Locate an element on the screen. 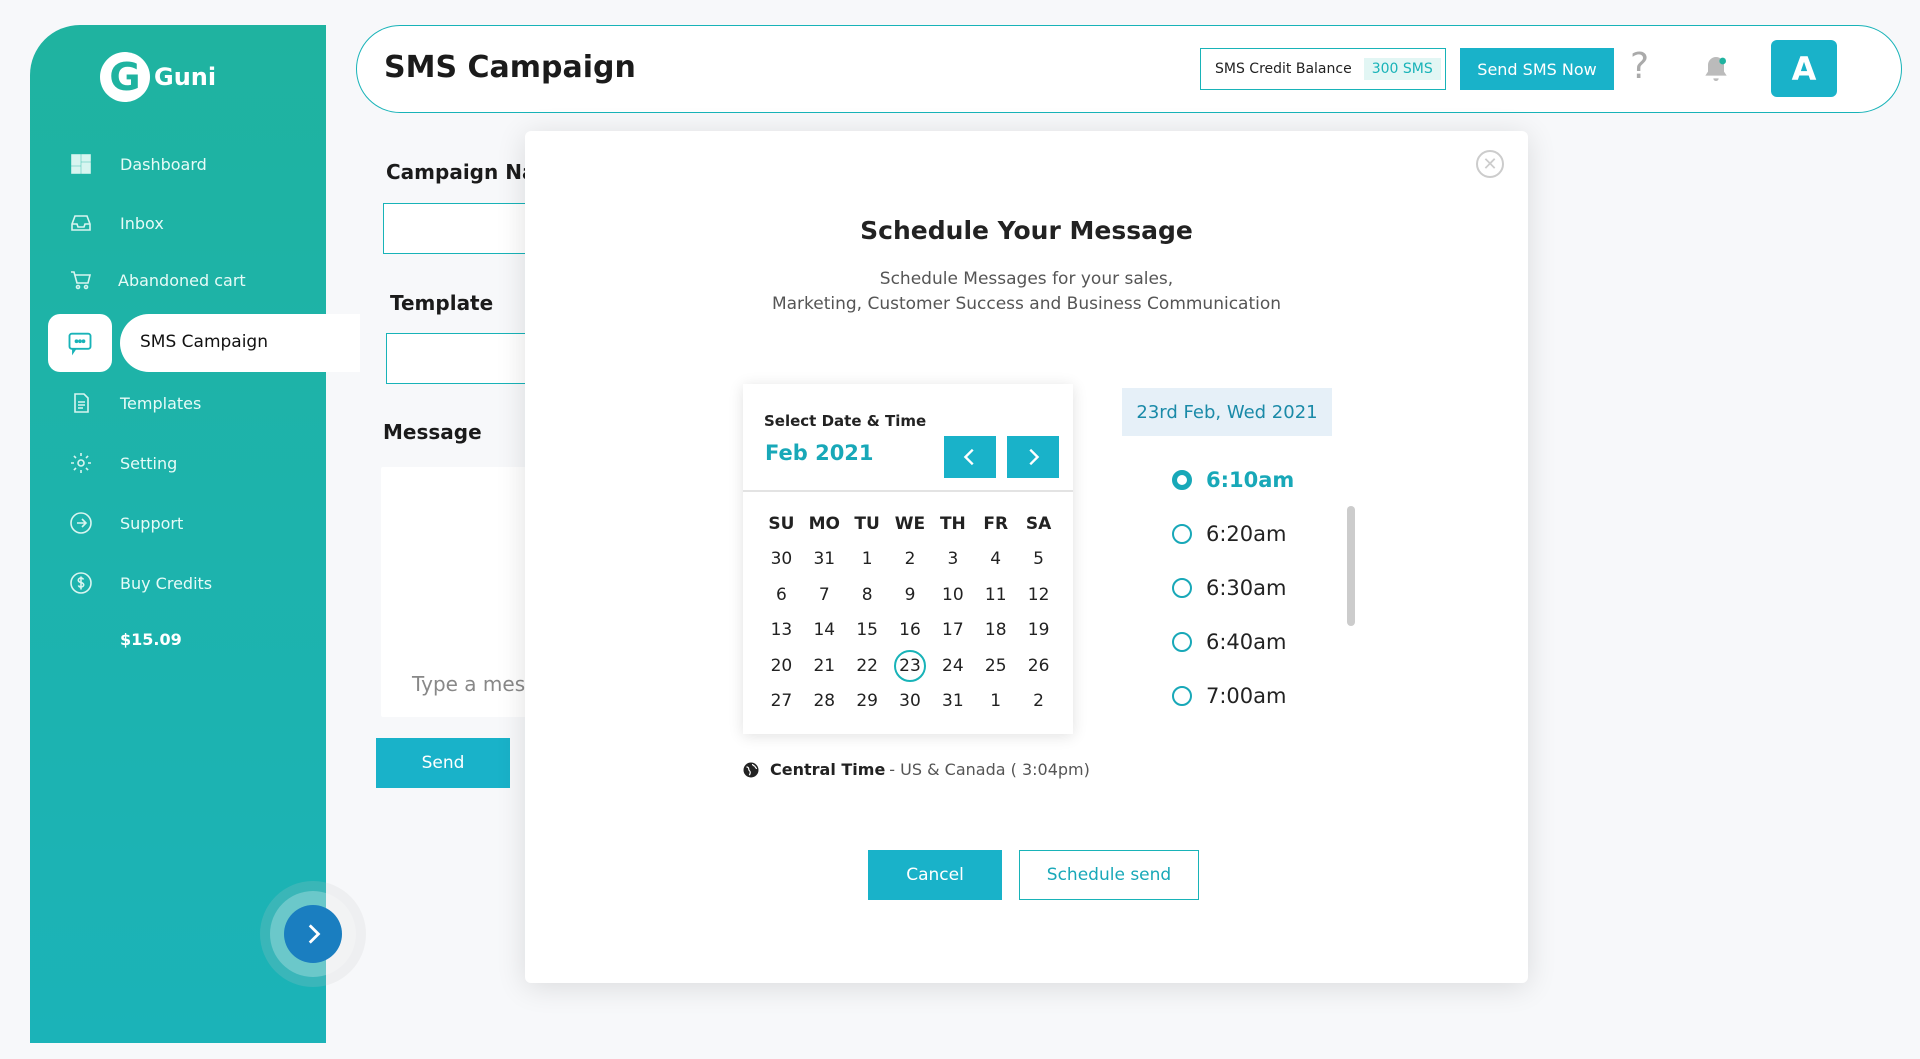 Image resolution: width=1920 pixels, height=1059 pixels. calendar-day: 3 is located at coordinates (952, 560).